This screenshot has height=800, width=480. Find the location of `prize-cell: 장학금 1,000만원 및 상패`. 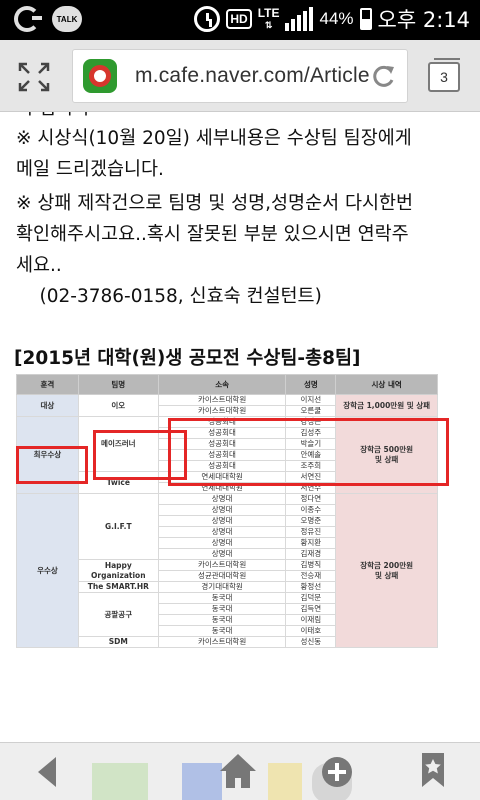

prize-cell: 장학금 1,000만원 및 상패 is located at coordinates (386, 405).